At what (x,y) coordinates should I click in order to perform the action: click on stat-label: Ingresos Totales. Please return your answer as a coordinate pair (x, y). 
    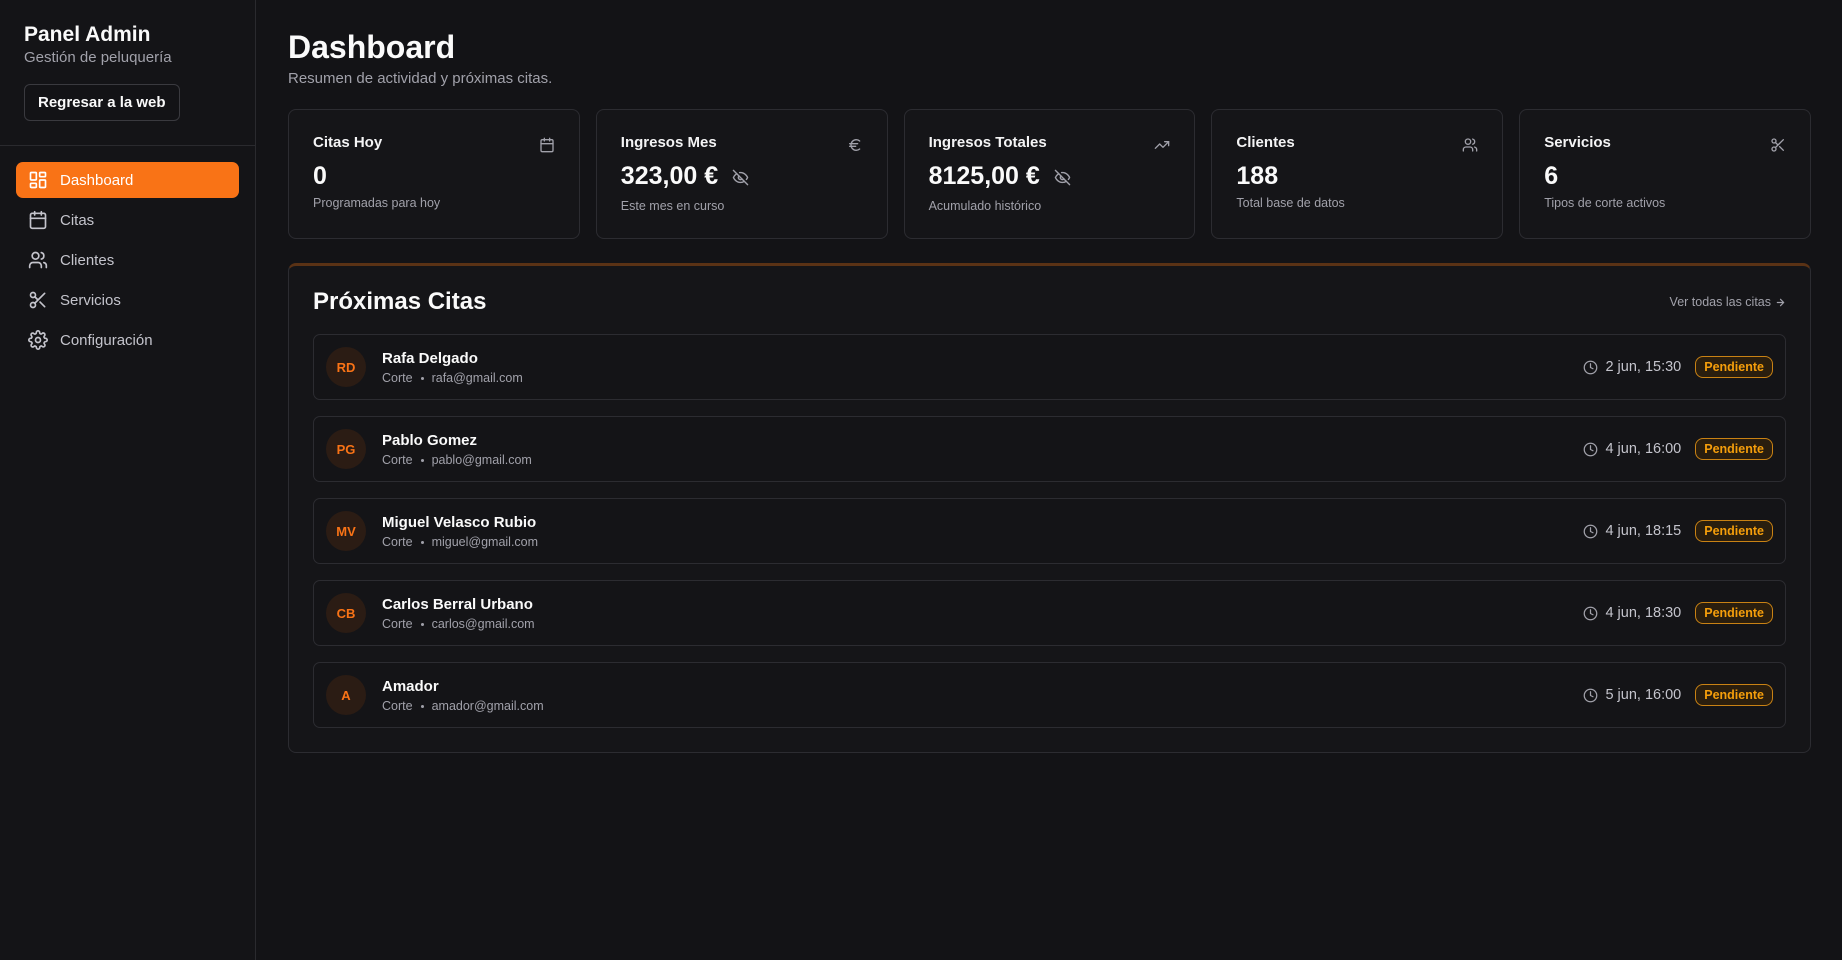
    Looking at the image, I should click on (987, 142).